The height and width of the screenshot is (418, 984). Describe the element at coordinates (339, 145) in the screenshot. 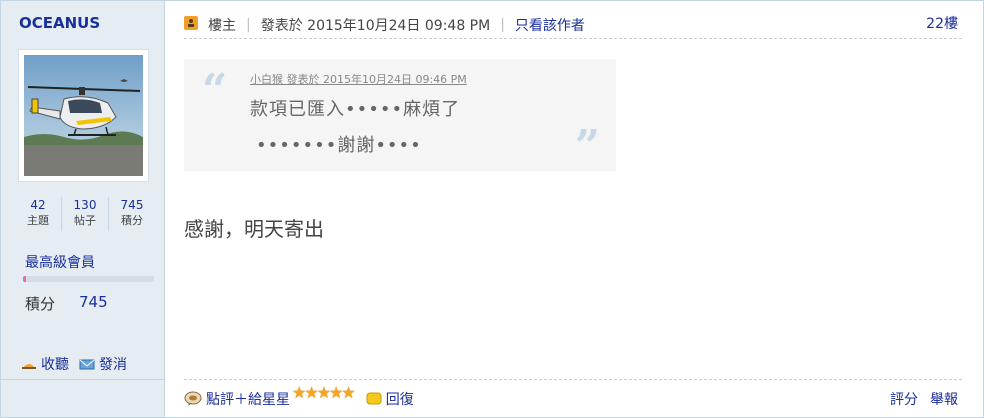

I see `quote-text-line: •••••••謝謝••••` at that location.